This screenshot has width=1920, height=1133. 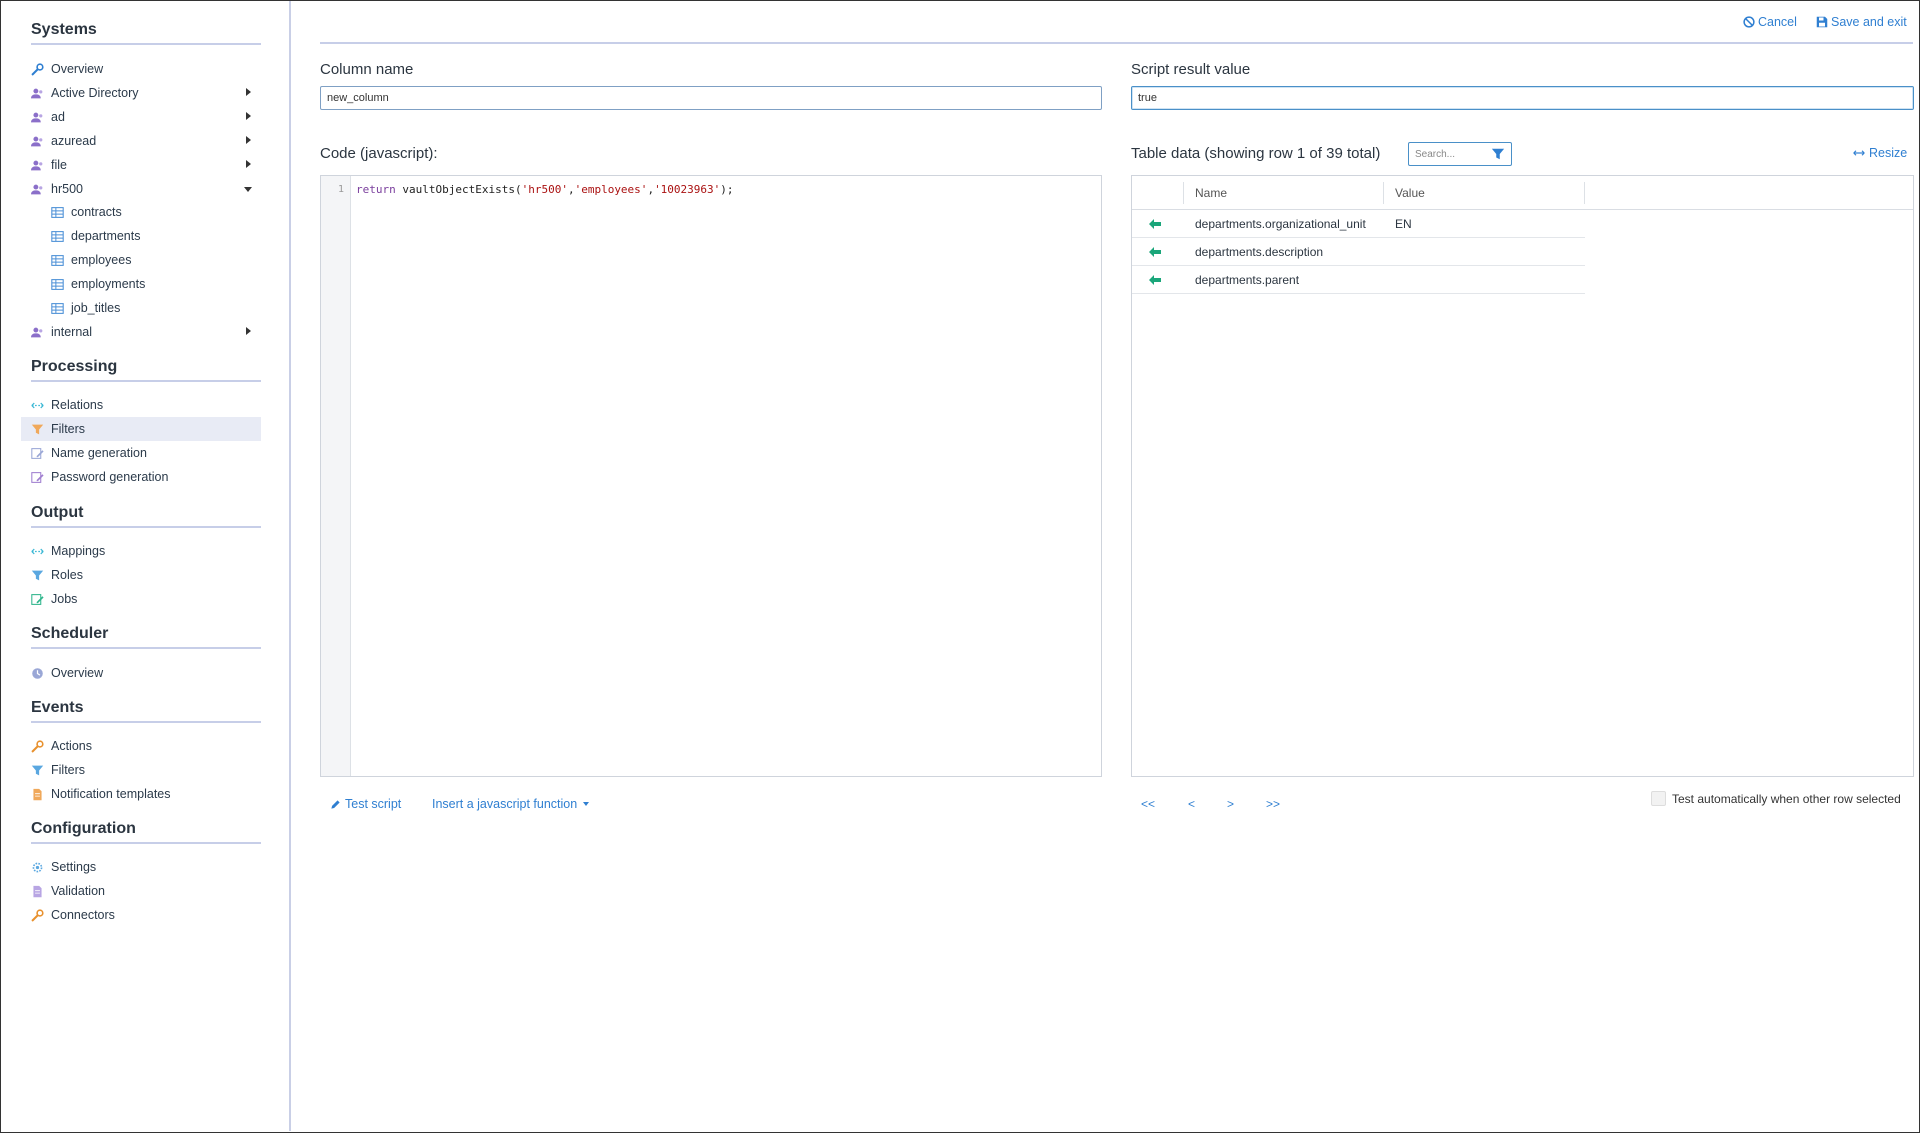 I want to click on sidebar-item-filters: Filters, so click(x=141, y=429).